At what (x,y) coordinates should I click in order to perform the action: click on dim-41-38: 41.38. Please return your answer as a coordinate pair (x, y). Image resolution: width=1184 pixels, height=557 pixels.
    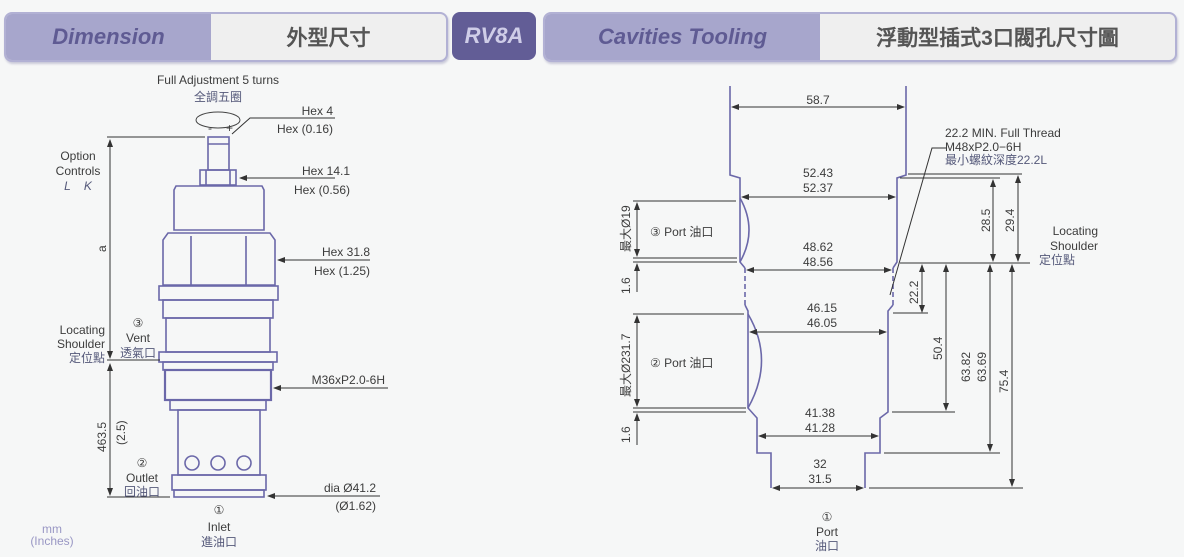
    Looking at the image, I should click on (820, 413).